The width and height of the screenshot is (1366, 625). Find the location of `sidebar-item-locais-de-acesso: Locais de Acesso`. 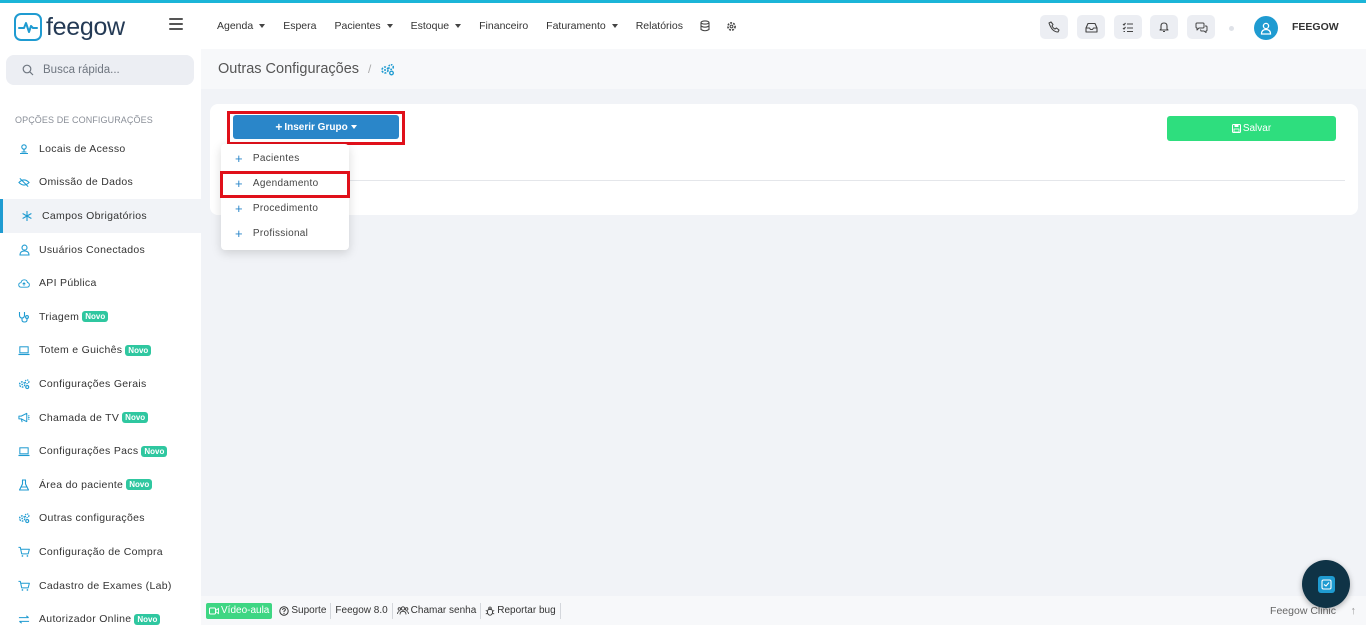

sidebar-item-locais-de-acesso: Locais de Acesso is located at coordinates (100, 149).